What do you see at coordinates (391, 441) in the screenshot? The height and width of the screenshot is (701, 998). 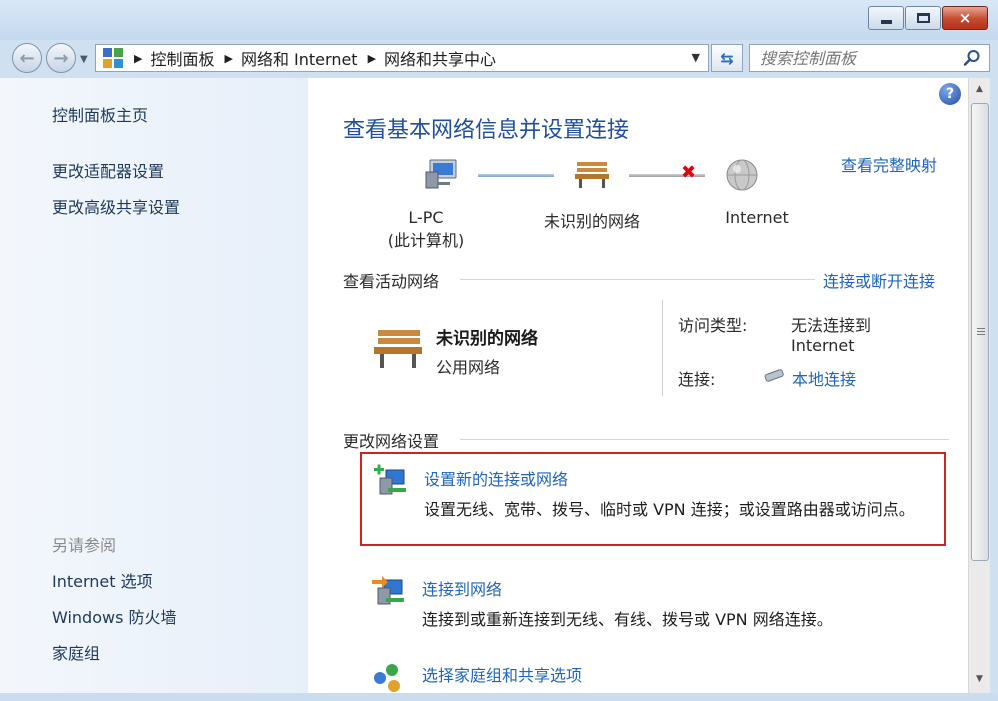 I see `change-settings-heading: 更改网络设置` at bounding box center [391, 441].